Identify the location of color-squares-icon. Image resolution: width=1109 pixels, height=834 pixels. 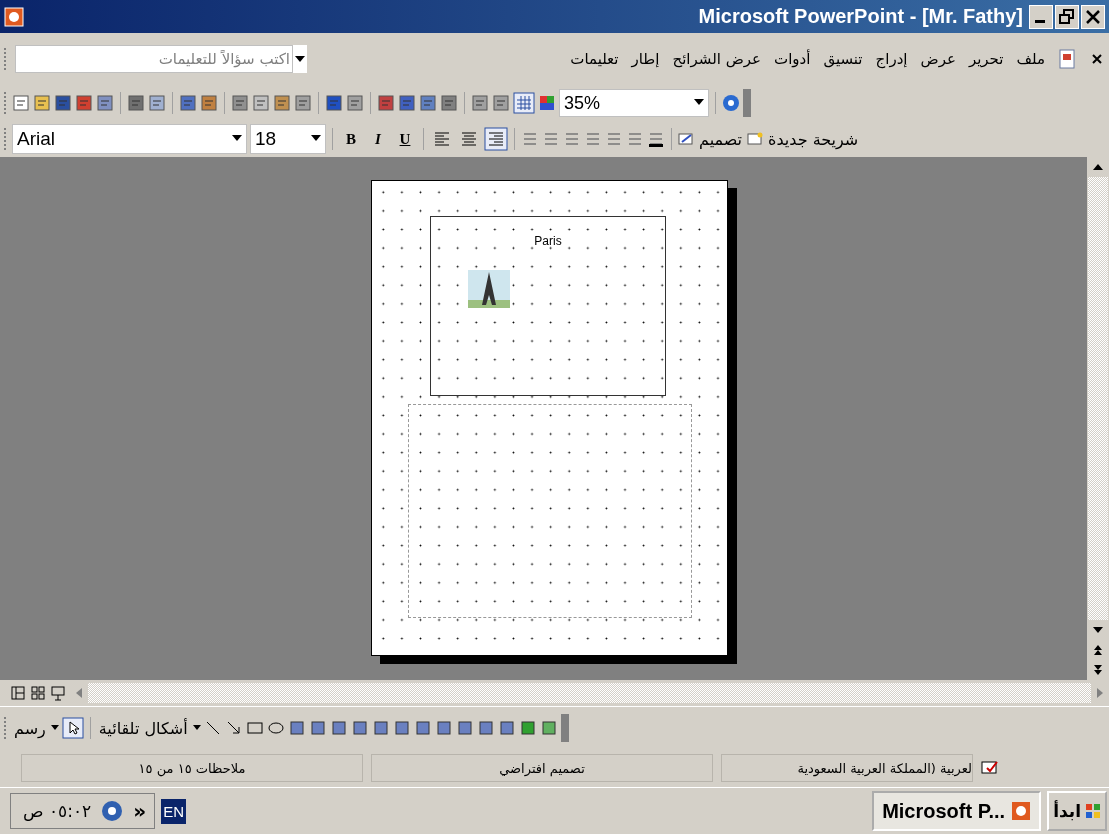
(547, 103).